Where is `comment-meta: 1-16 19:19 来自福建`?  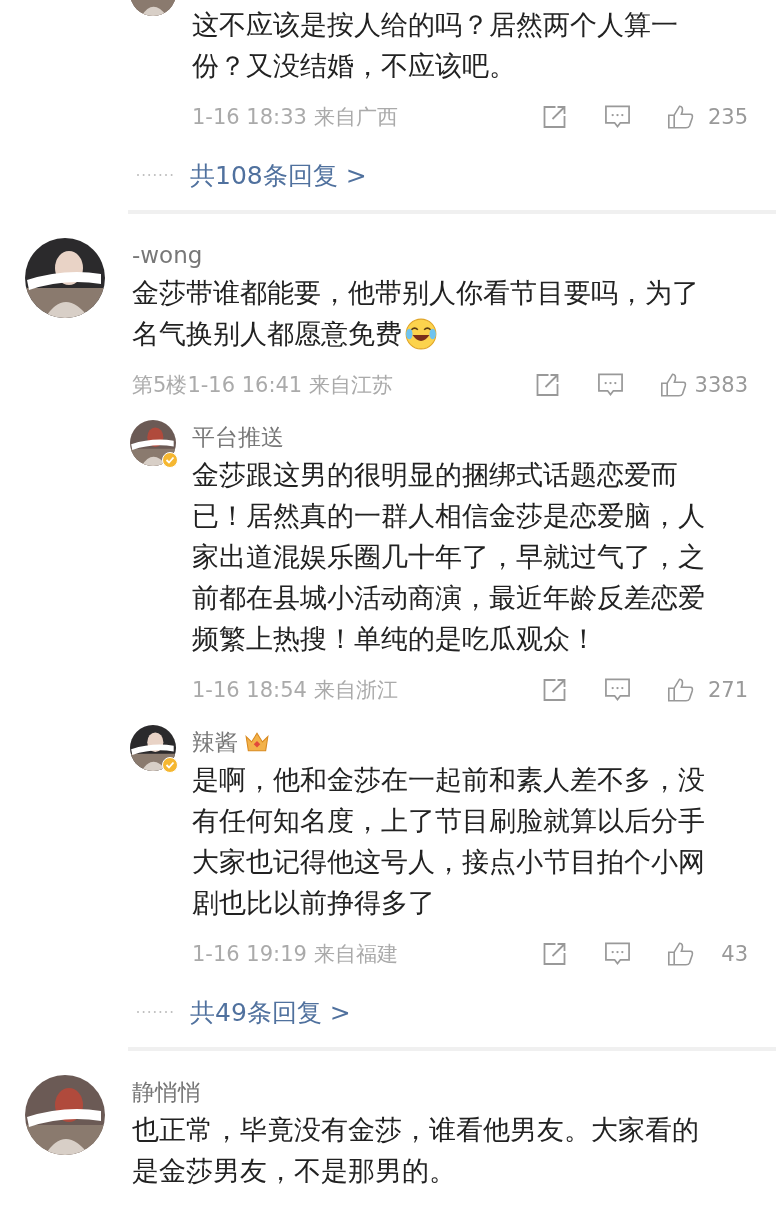
comment-meta: 1-16 19:19 来自福建 is located at coordinates (295, 954).